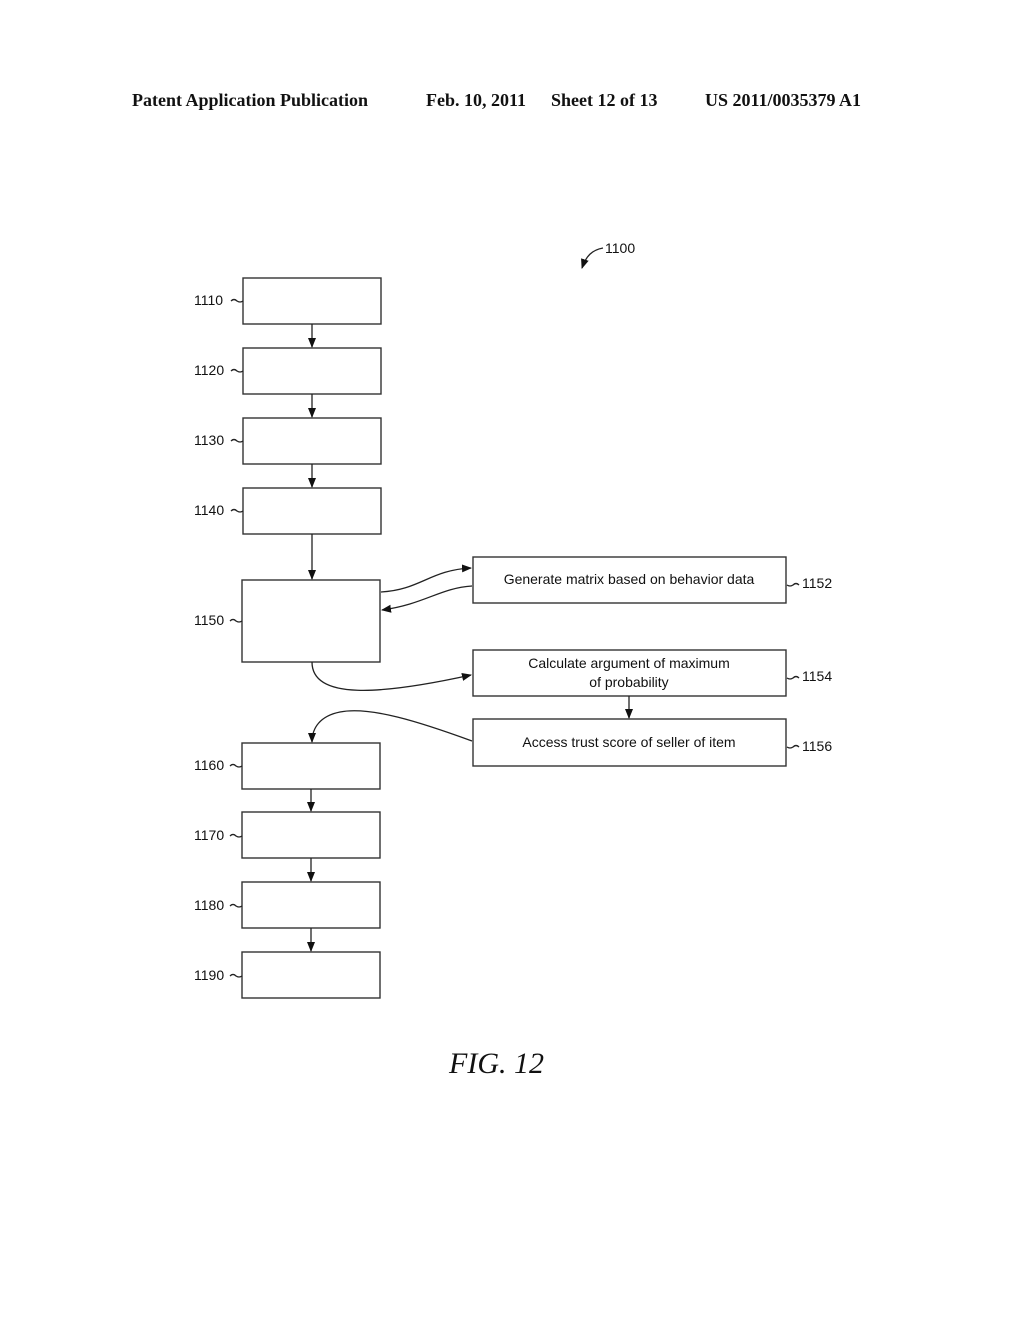 This screenshot has width=1024, height=1320. I want to click on substep-ref: 1154, so click(817, 676).